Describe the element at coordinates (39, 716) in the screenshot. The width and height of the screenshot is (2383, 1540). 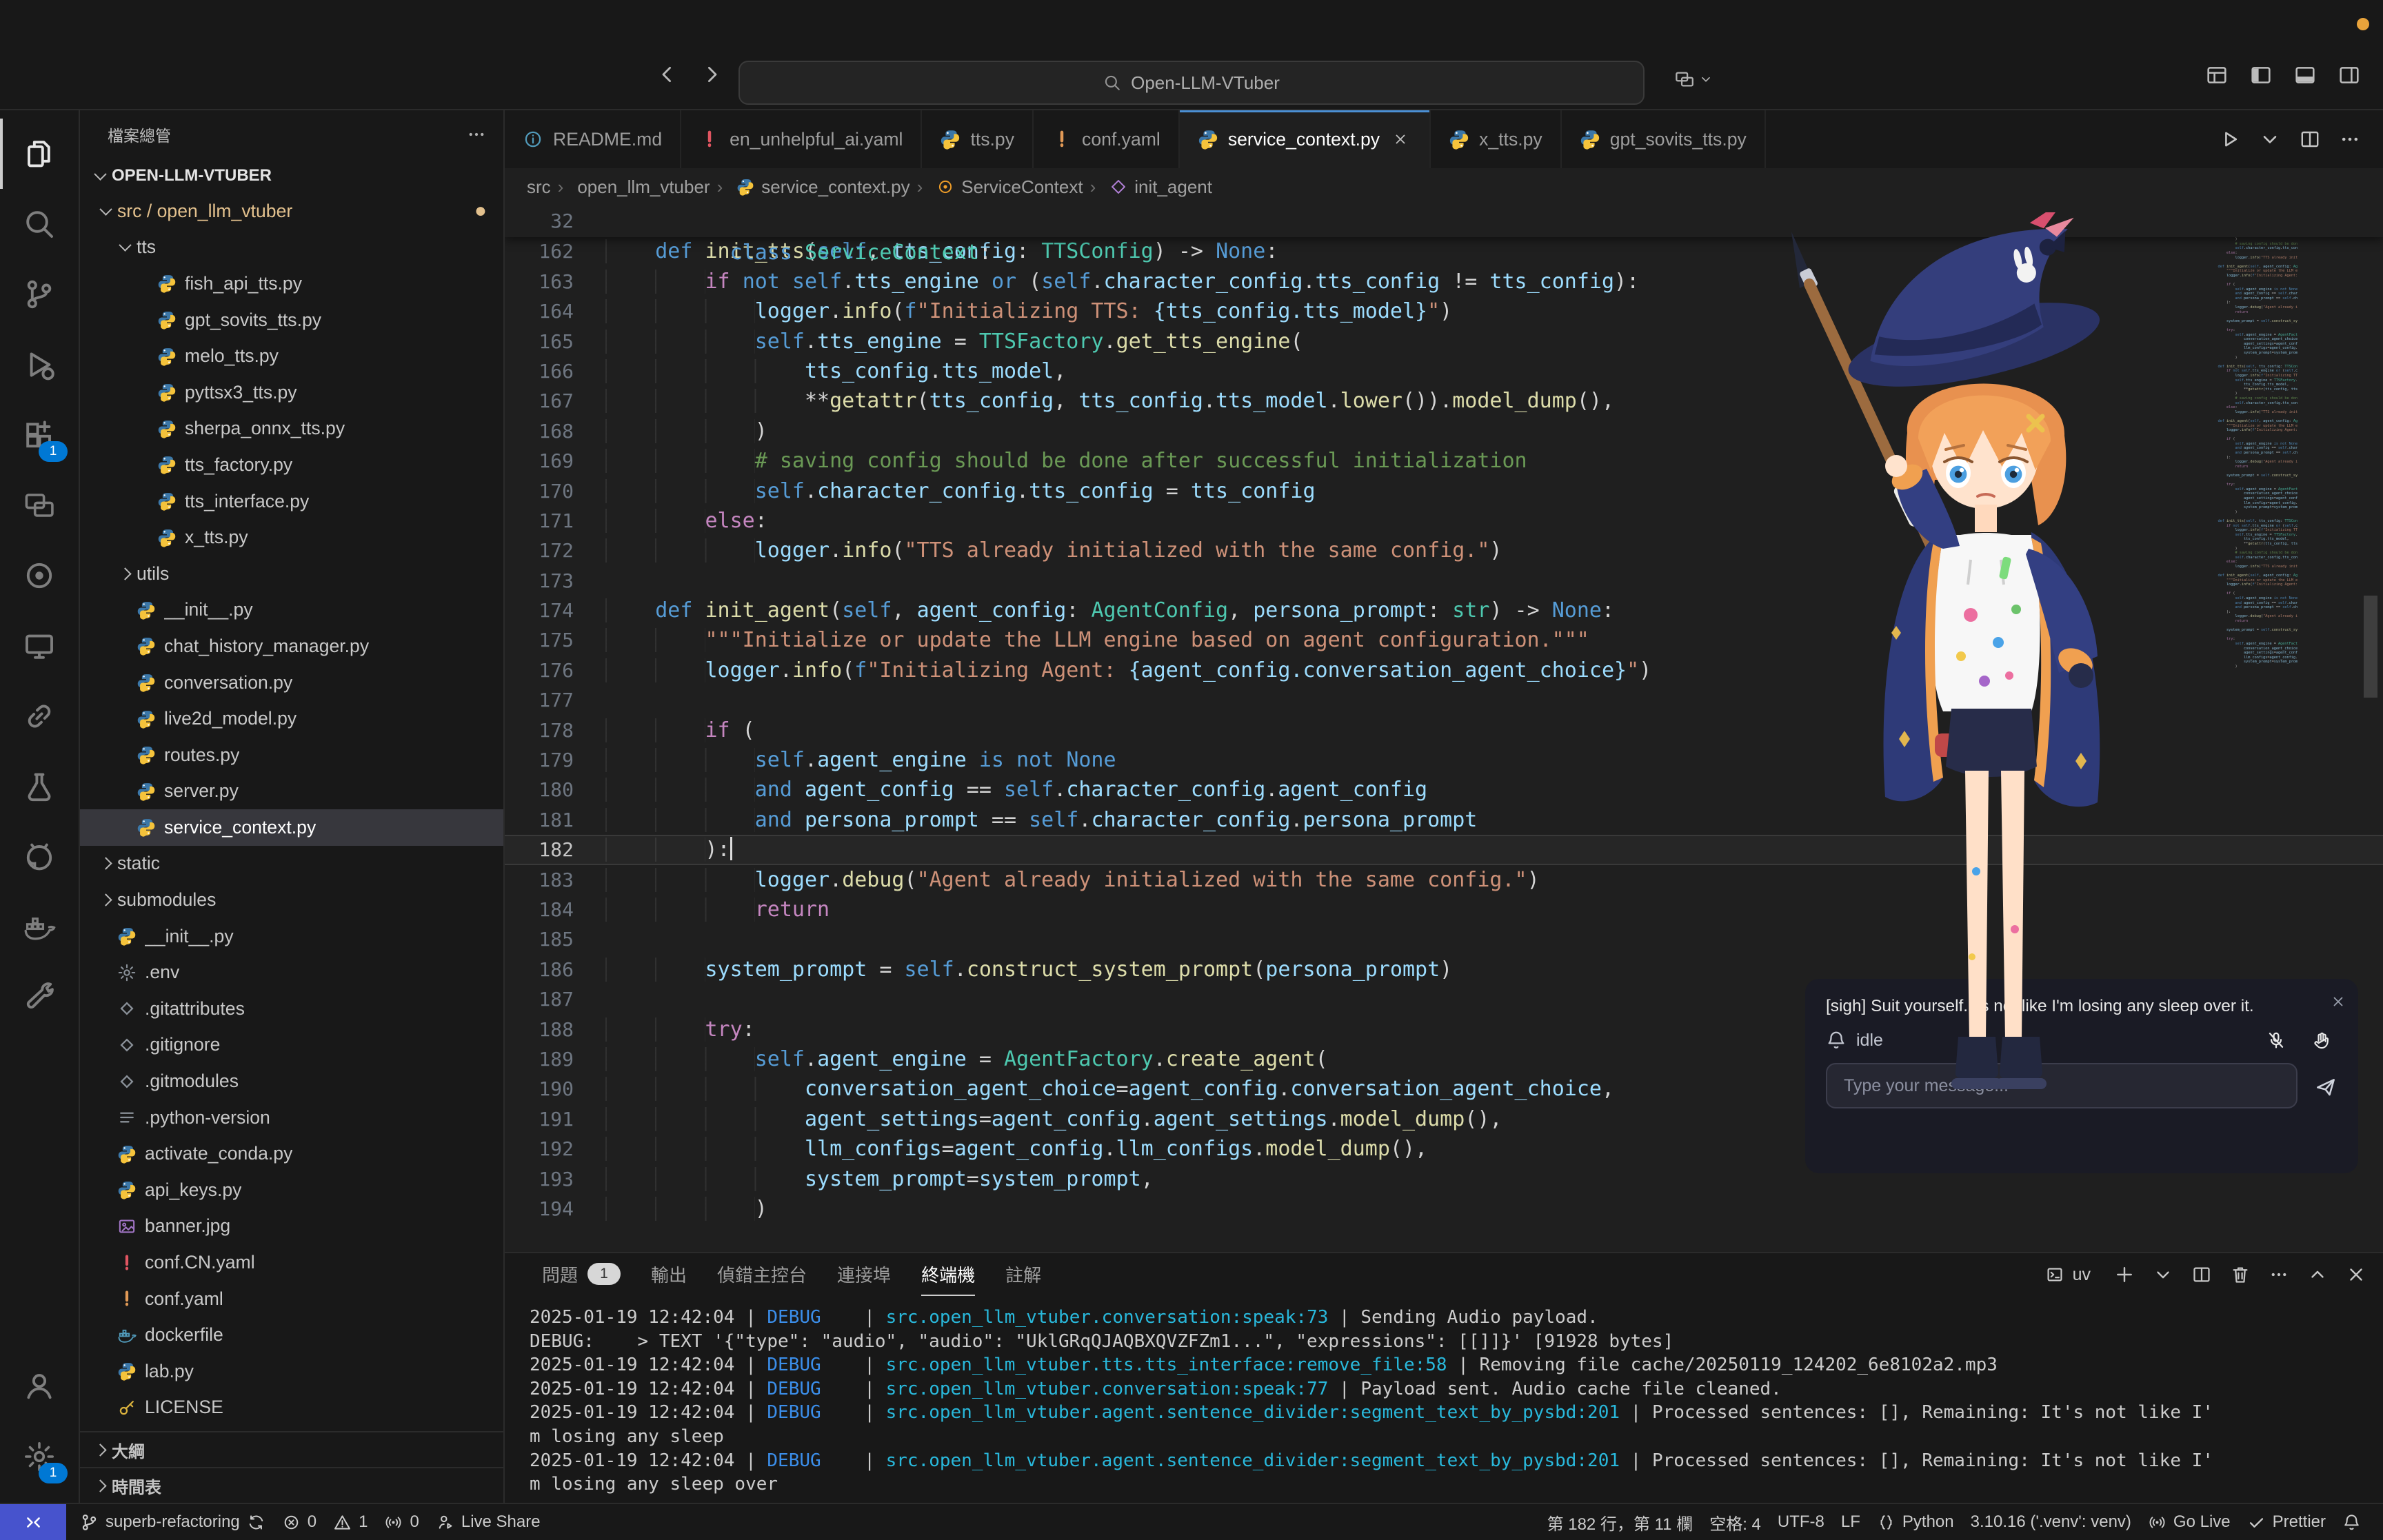
I see `live-share` at that location.